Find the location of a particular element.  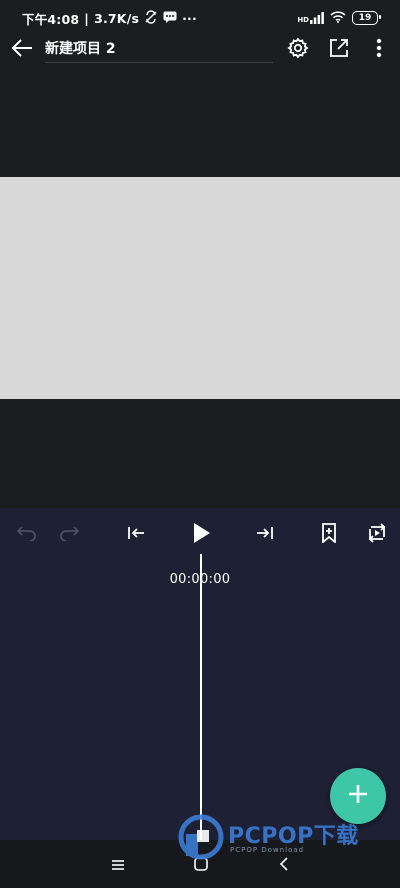

skip-to-end-button is located at coordinates (265, 535).